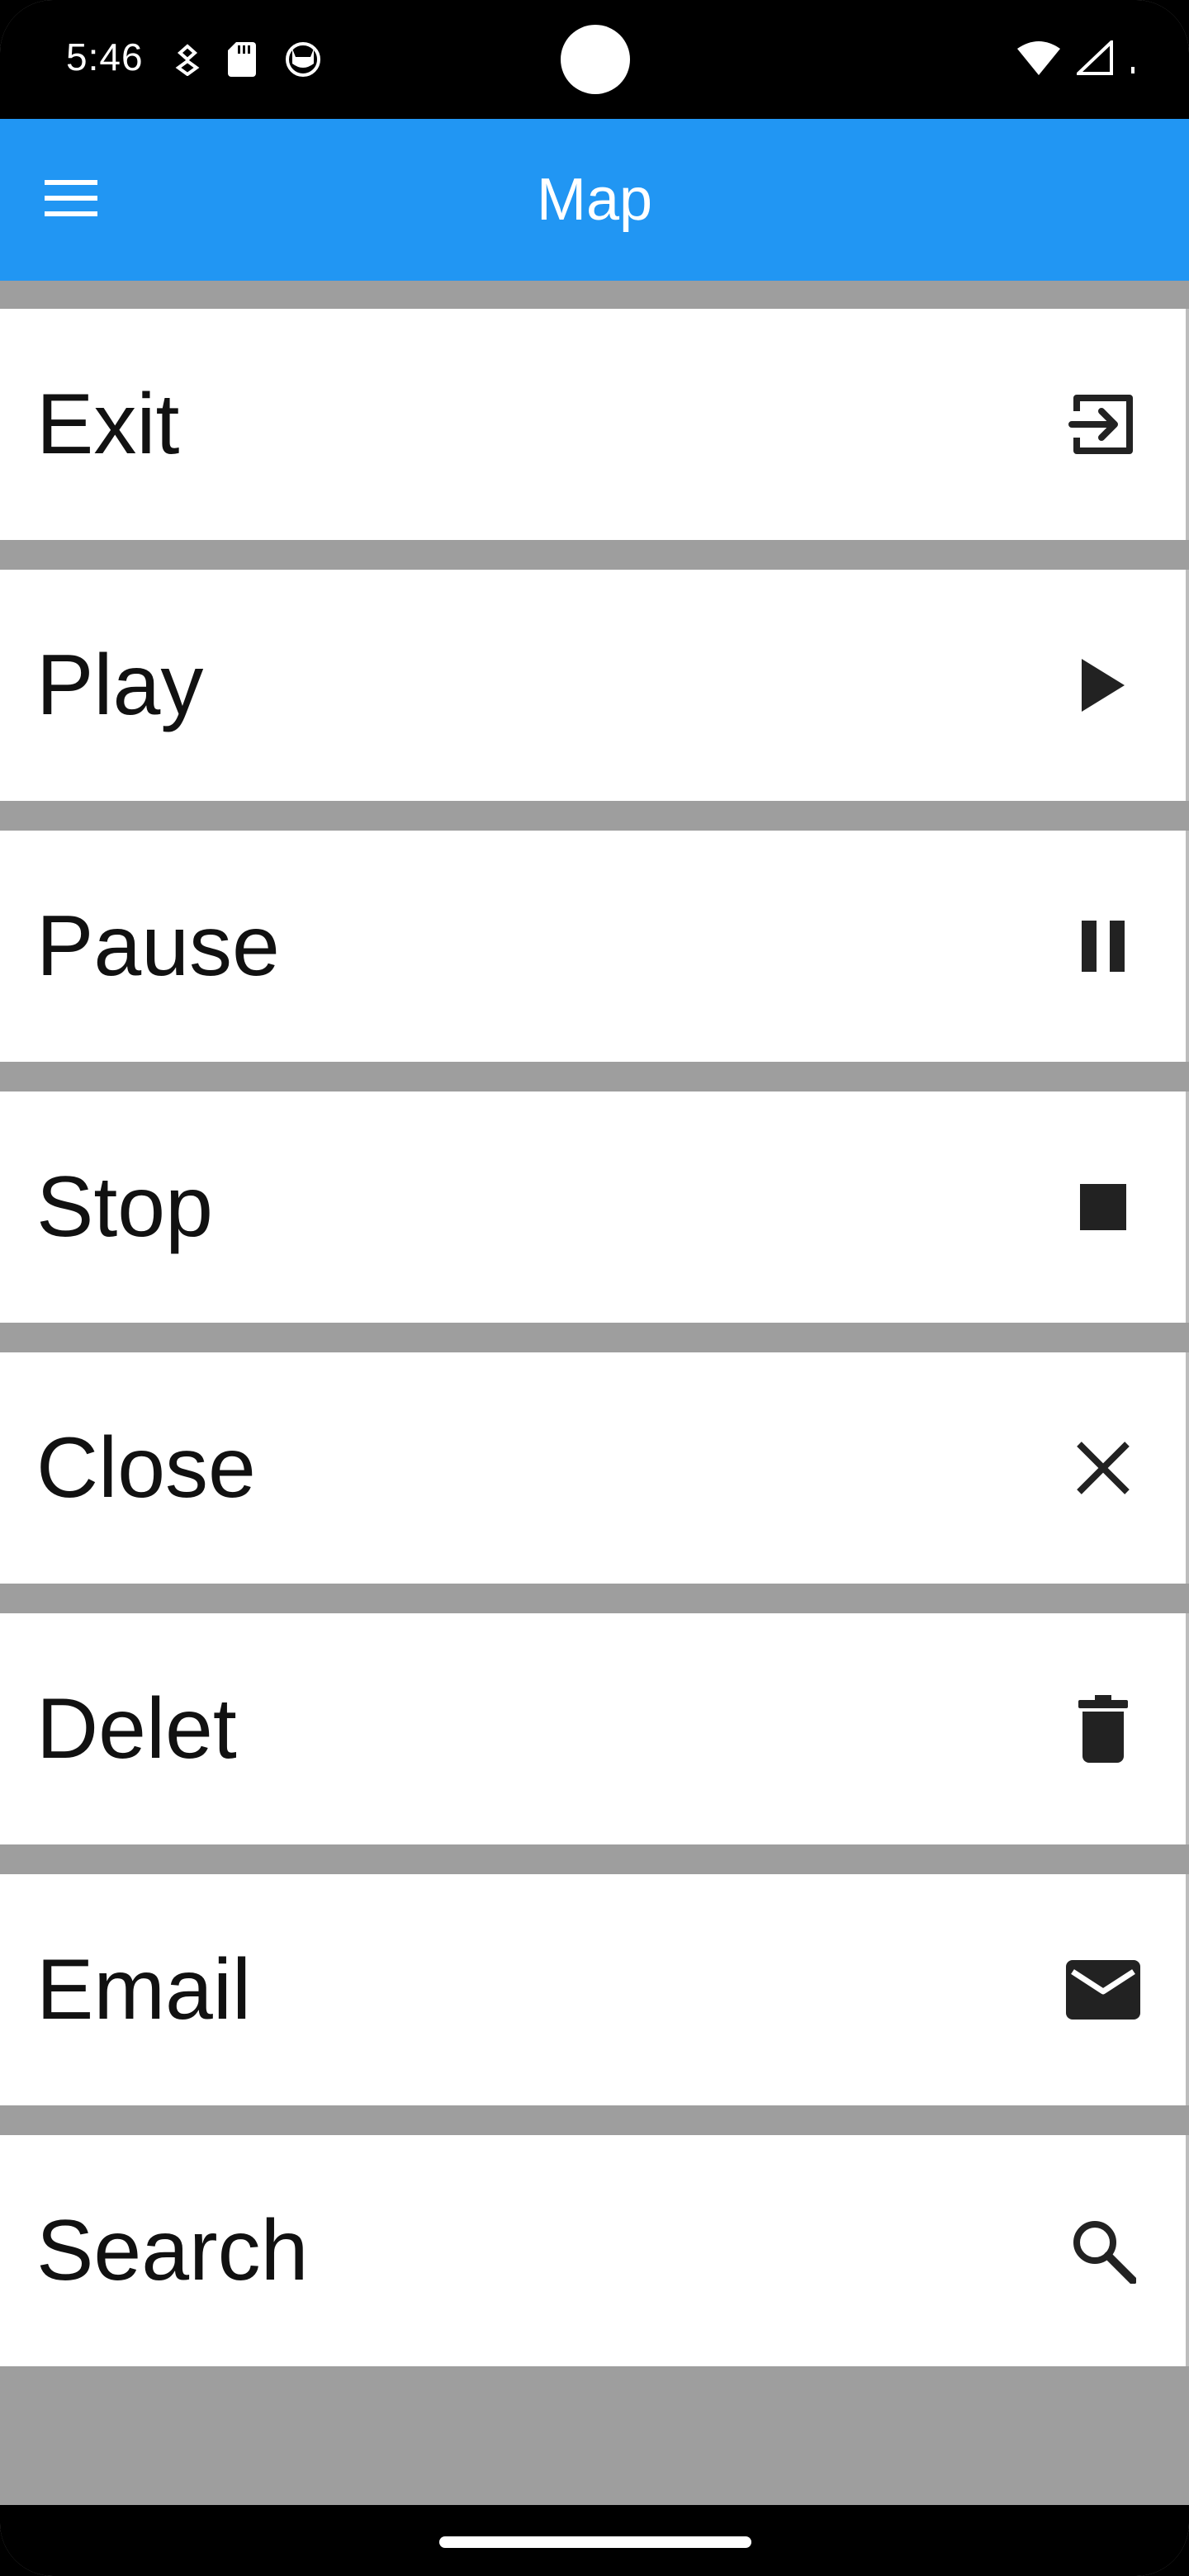  Describe the element at coordinates (1103, 1468) in the screenshot. I see `close-icon` at that location.